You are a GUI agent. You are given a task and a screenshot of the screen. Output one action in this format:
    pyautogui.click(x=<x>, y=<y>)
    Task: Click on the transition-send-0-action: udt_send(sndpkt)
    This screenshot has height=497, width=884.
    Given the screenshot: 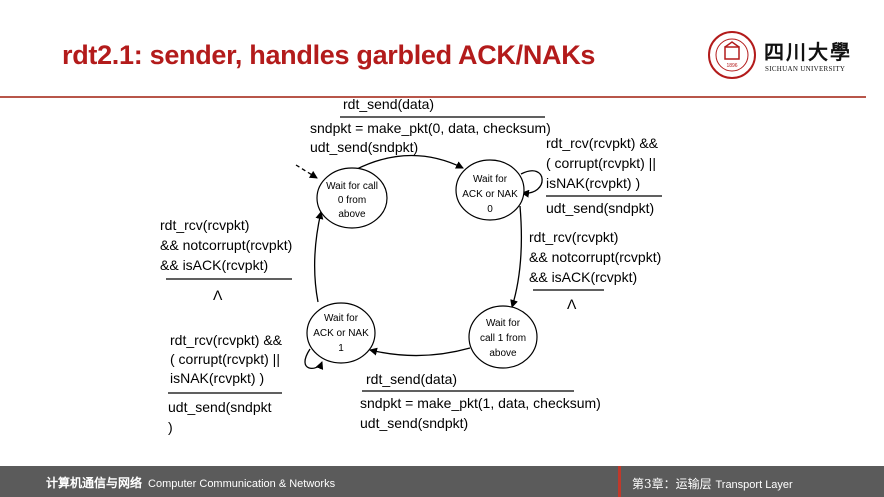 What is the action you would take?
    pyautogui.click(x=364, y=147)
    